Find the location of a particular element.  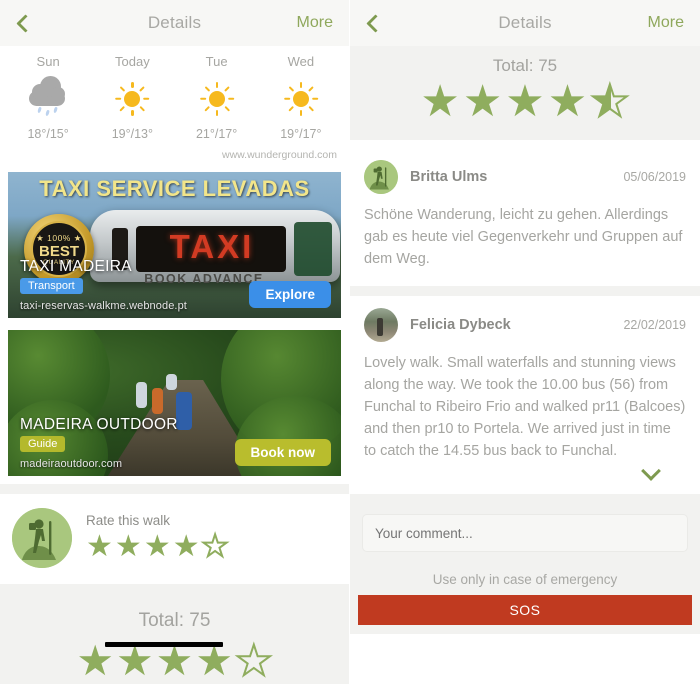

weather-day-0: Sun 18°/15° is located at coordinates (48, 97).